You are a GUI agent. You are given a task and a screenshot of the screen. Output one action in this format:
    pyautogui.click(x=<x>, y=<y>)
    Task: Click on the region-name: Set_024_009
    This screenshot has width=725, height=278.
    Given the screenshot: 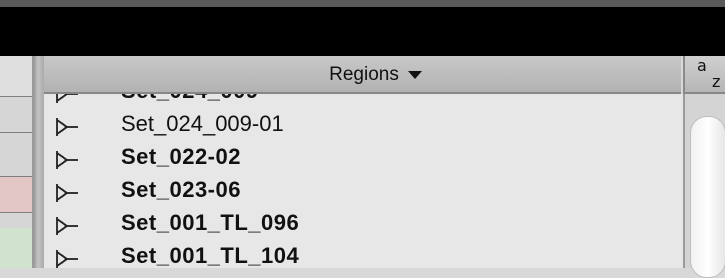 What is the action you would take?
    pyautogui.click(x=190, y=99)
    